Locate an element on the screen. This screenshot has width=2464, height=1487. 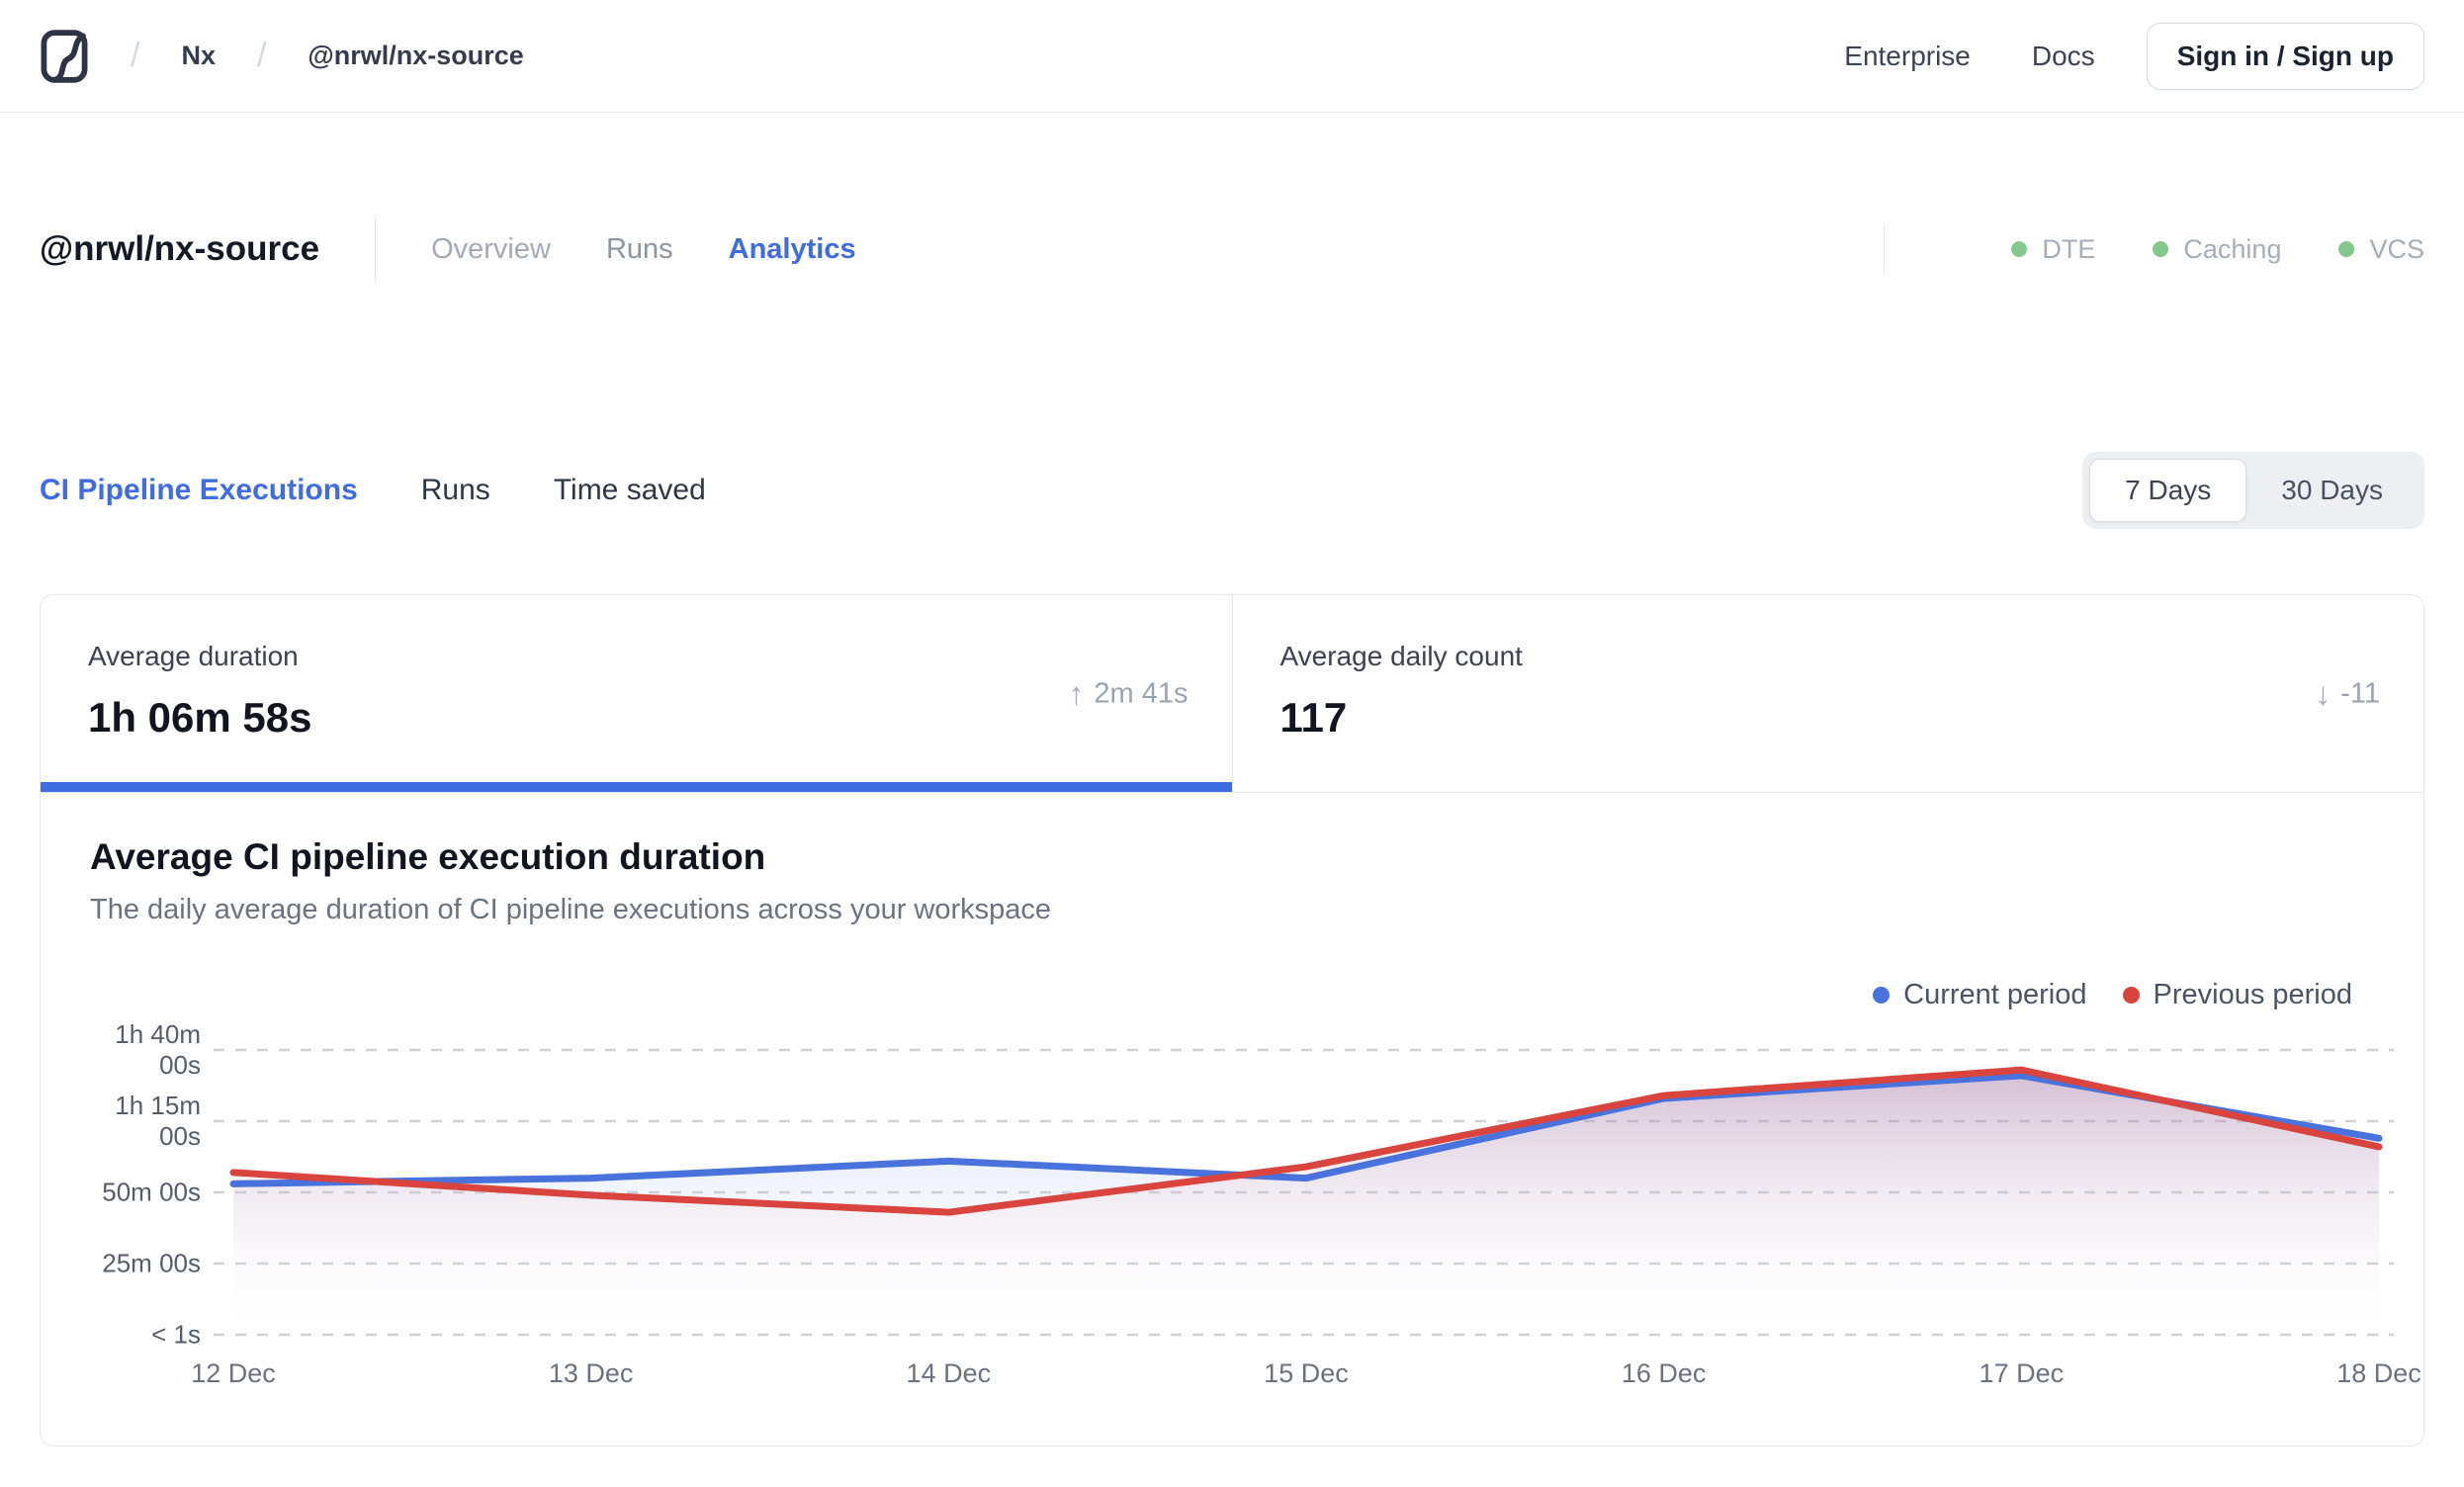
stat-card-average-duration: Average duration 1h 06m 58s ↑ 2m 41s is located at coordinates (637, 694).